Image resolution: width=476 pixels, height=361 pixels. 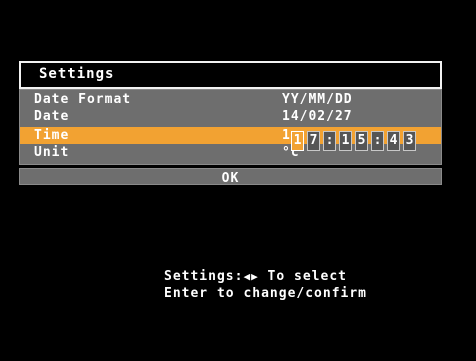 I want to click on setting-value: 1, so click(x=286, y=135).